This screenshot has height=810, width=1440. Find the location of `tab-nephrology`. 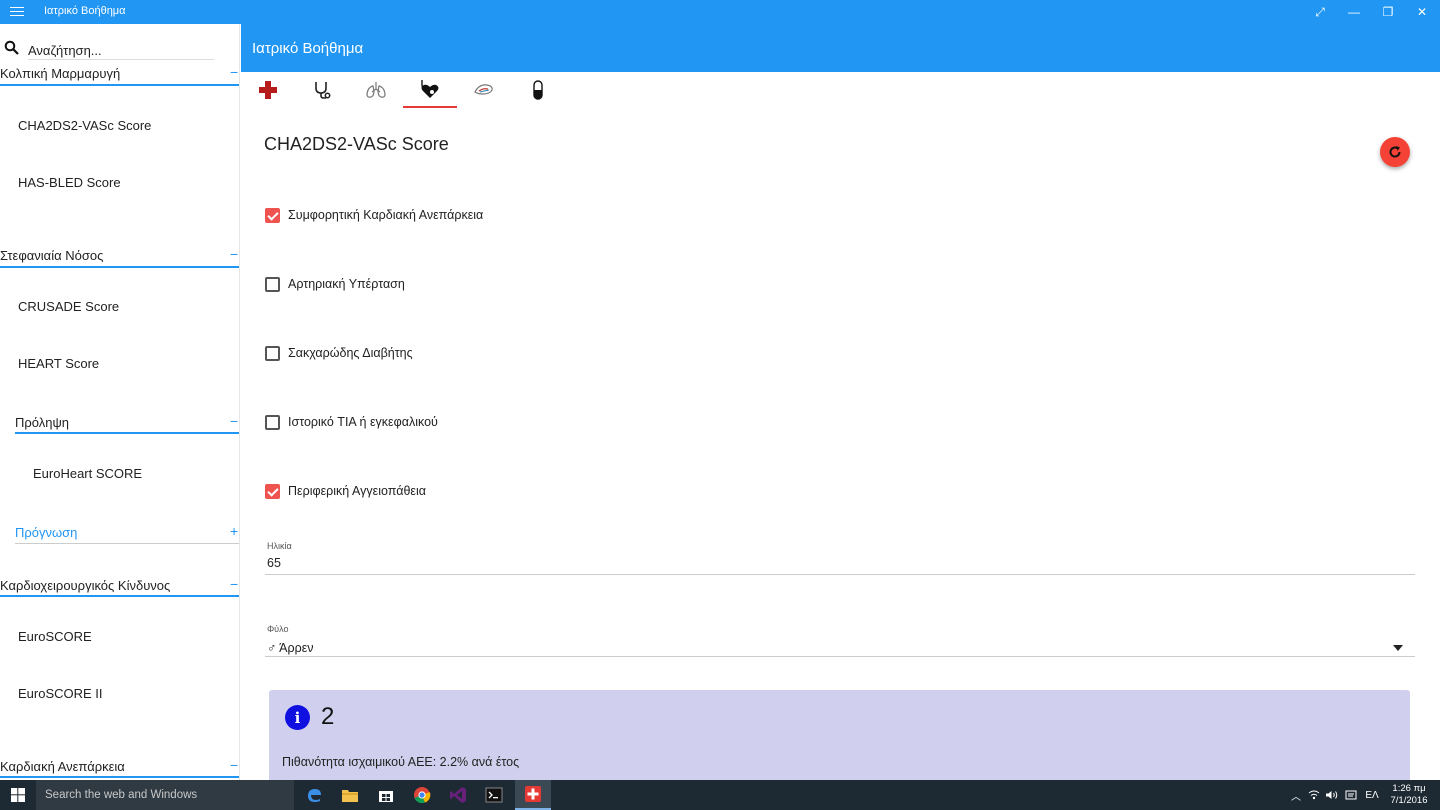

tab-nephrology is located at coordinates (484, 90).